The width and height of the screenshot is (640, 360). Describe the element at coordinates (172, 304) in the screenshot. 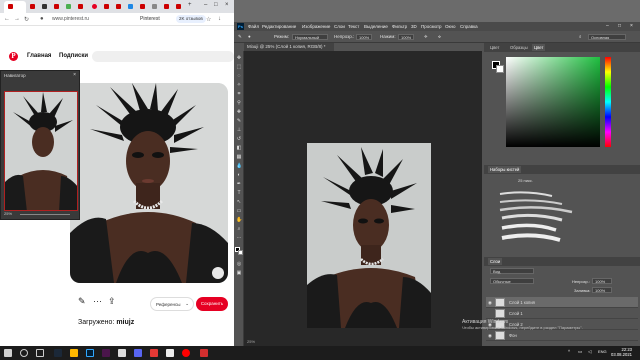

I see `board-select: Референсы ⌄` at that location.